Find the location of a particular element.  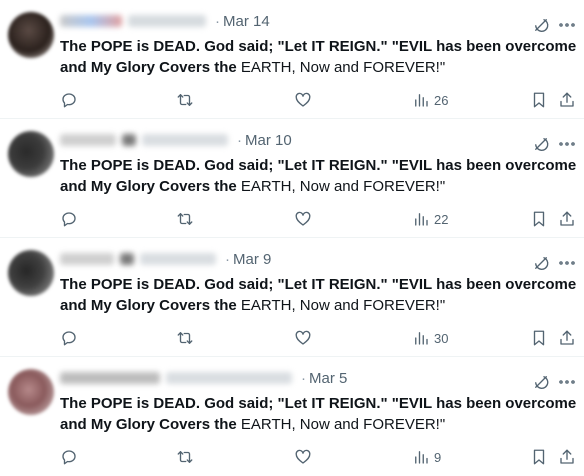

tweet-actions: 9 is located at coordinates (320, 457).